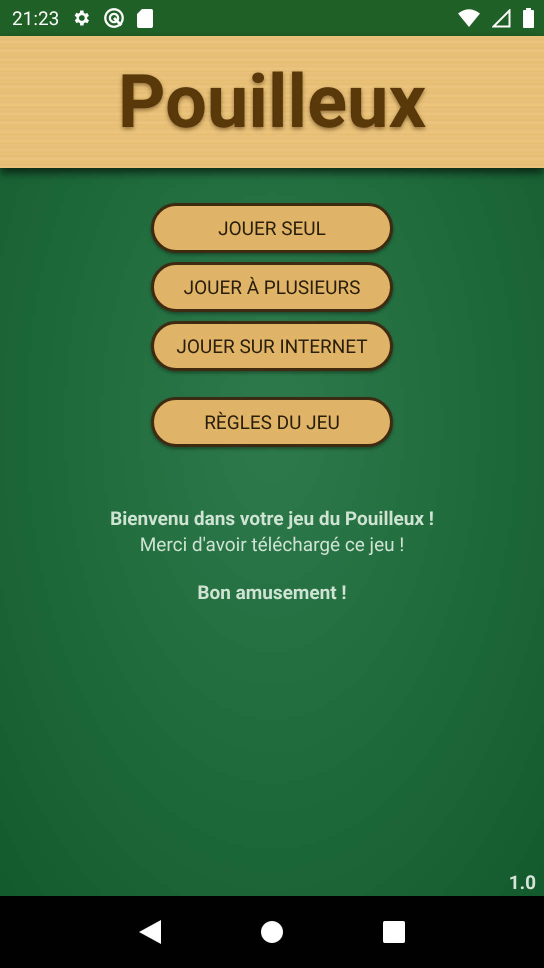 This screenshot has height=968, width=544. Describe the element at coordinates (145, 18) in the screenshot. I see `sd-card-icon` at that location.